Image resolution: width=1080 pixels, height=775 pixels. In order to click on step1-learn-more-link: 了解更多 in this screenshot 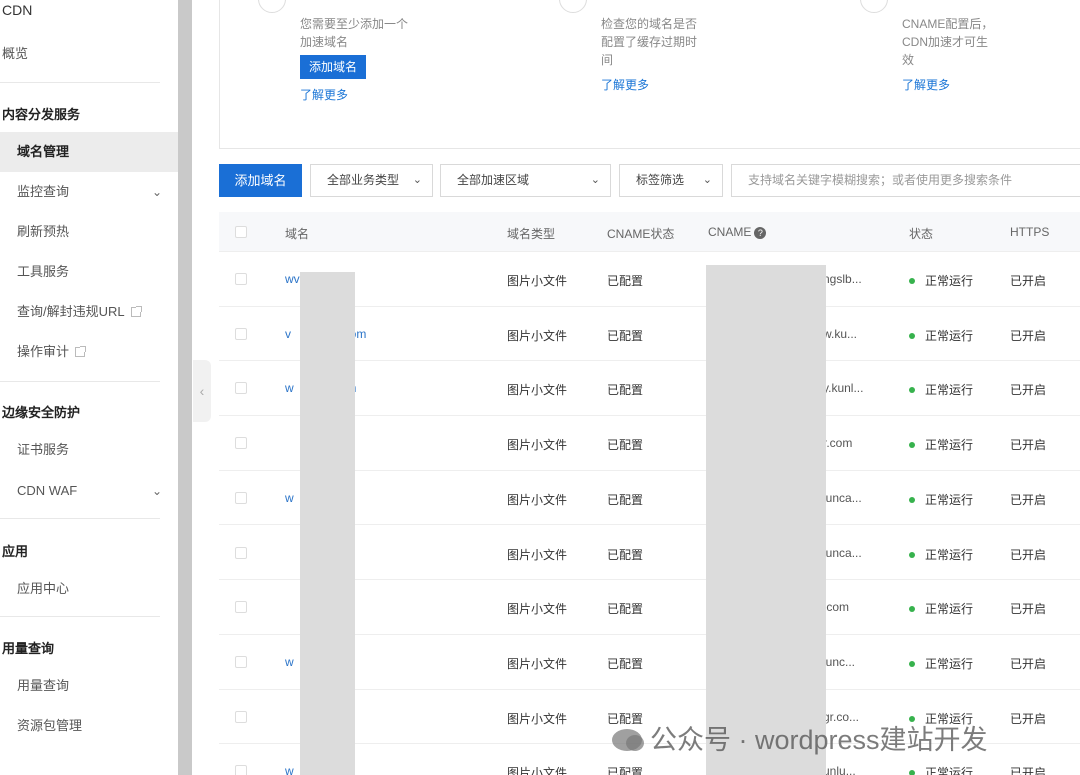, I will do `click(324, 94)`.